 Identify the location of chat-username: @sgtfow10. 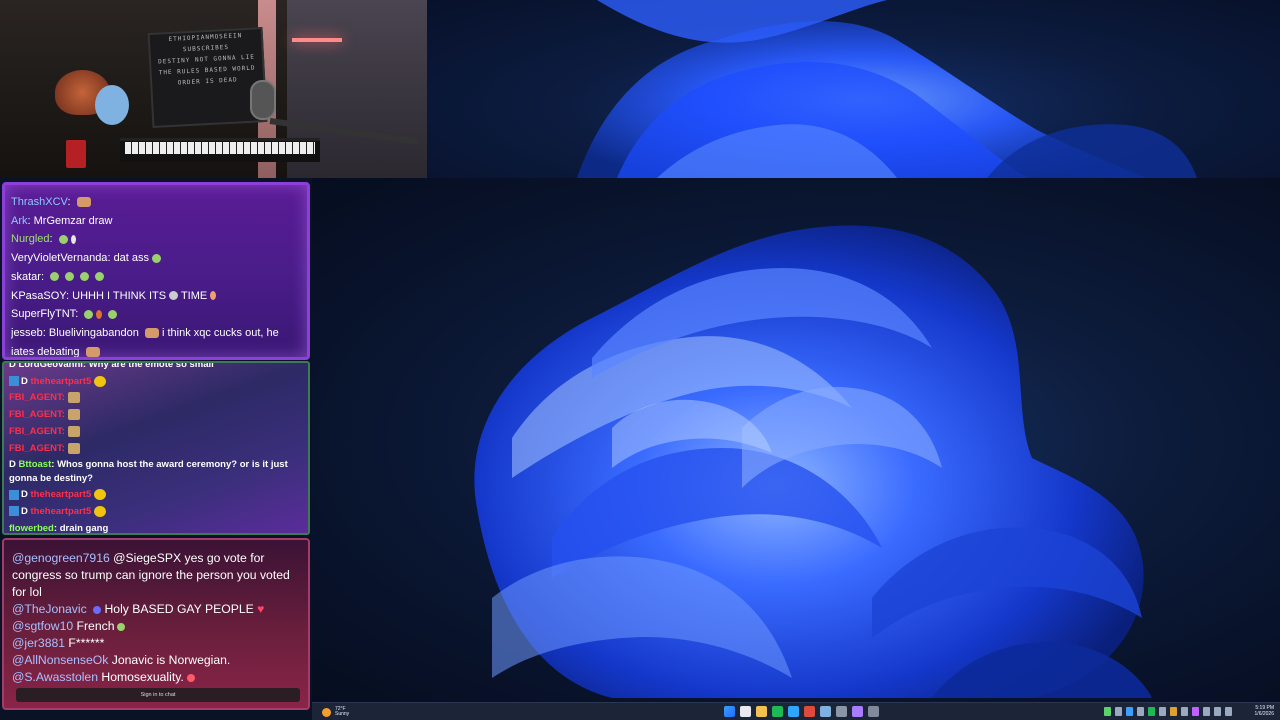
(42, 626).